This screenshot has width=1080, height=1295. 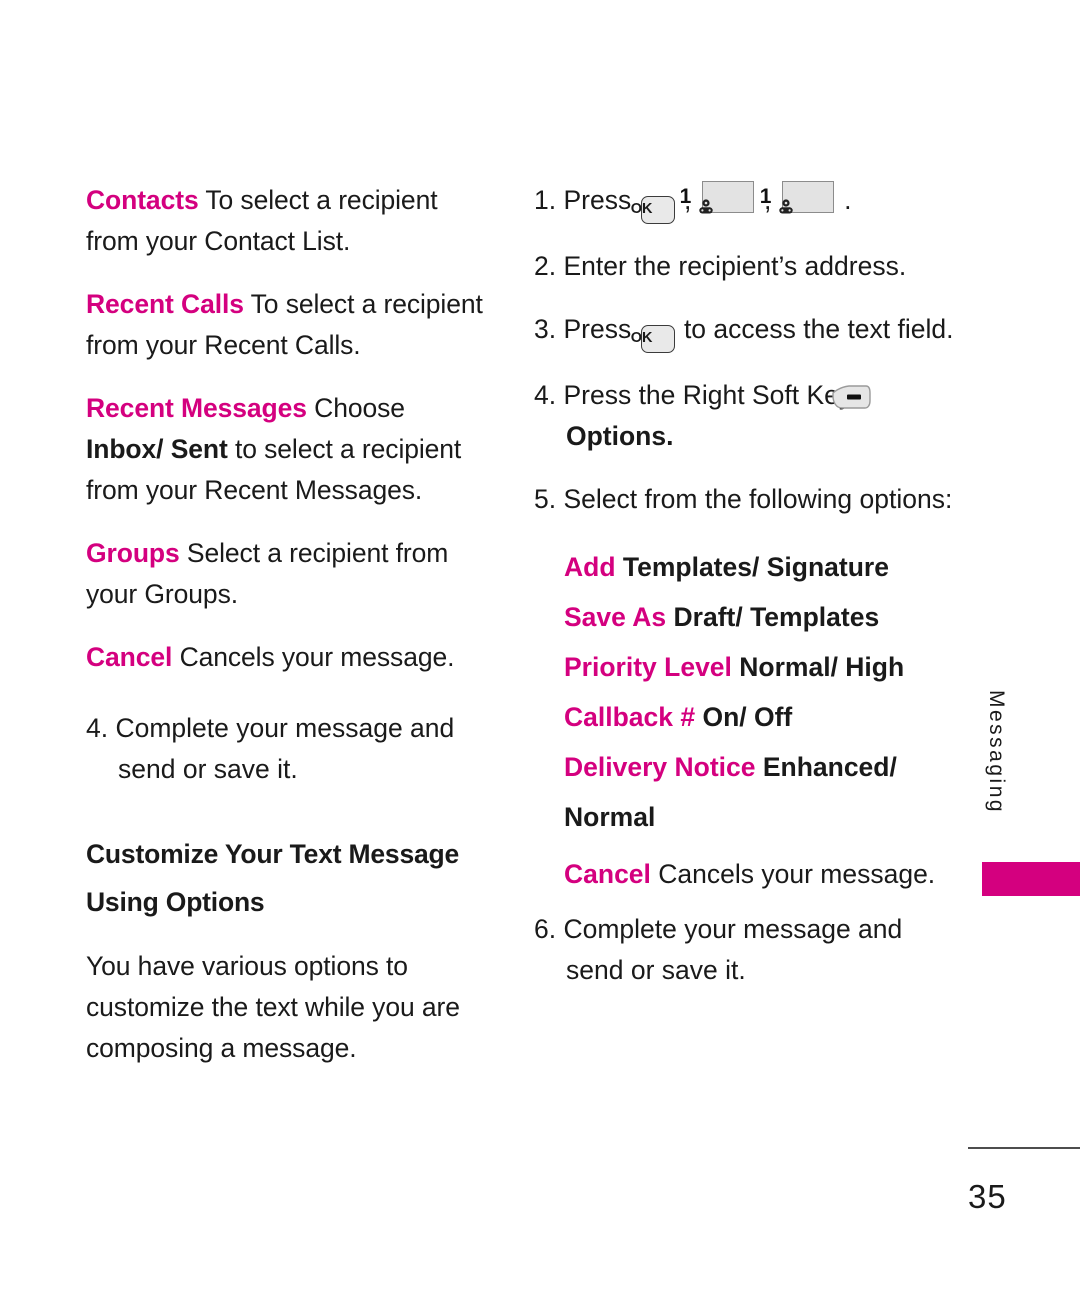 I want to click on definition-recent-messages-text-1: Choose, so click(x=355, y=408).